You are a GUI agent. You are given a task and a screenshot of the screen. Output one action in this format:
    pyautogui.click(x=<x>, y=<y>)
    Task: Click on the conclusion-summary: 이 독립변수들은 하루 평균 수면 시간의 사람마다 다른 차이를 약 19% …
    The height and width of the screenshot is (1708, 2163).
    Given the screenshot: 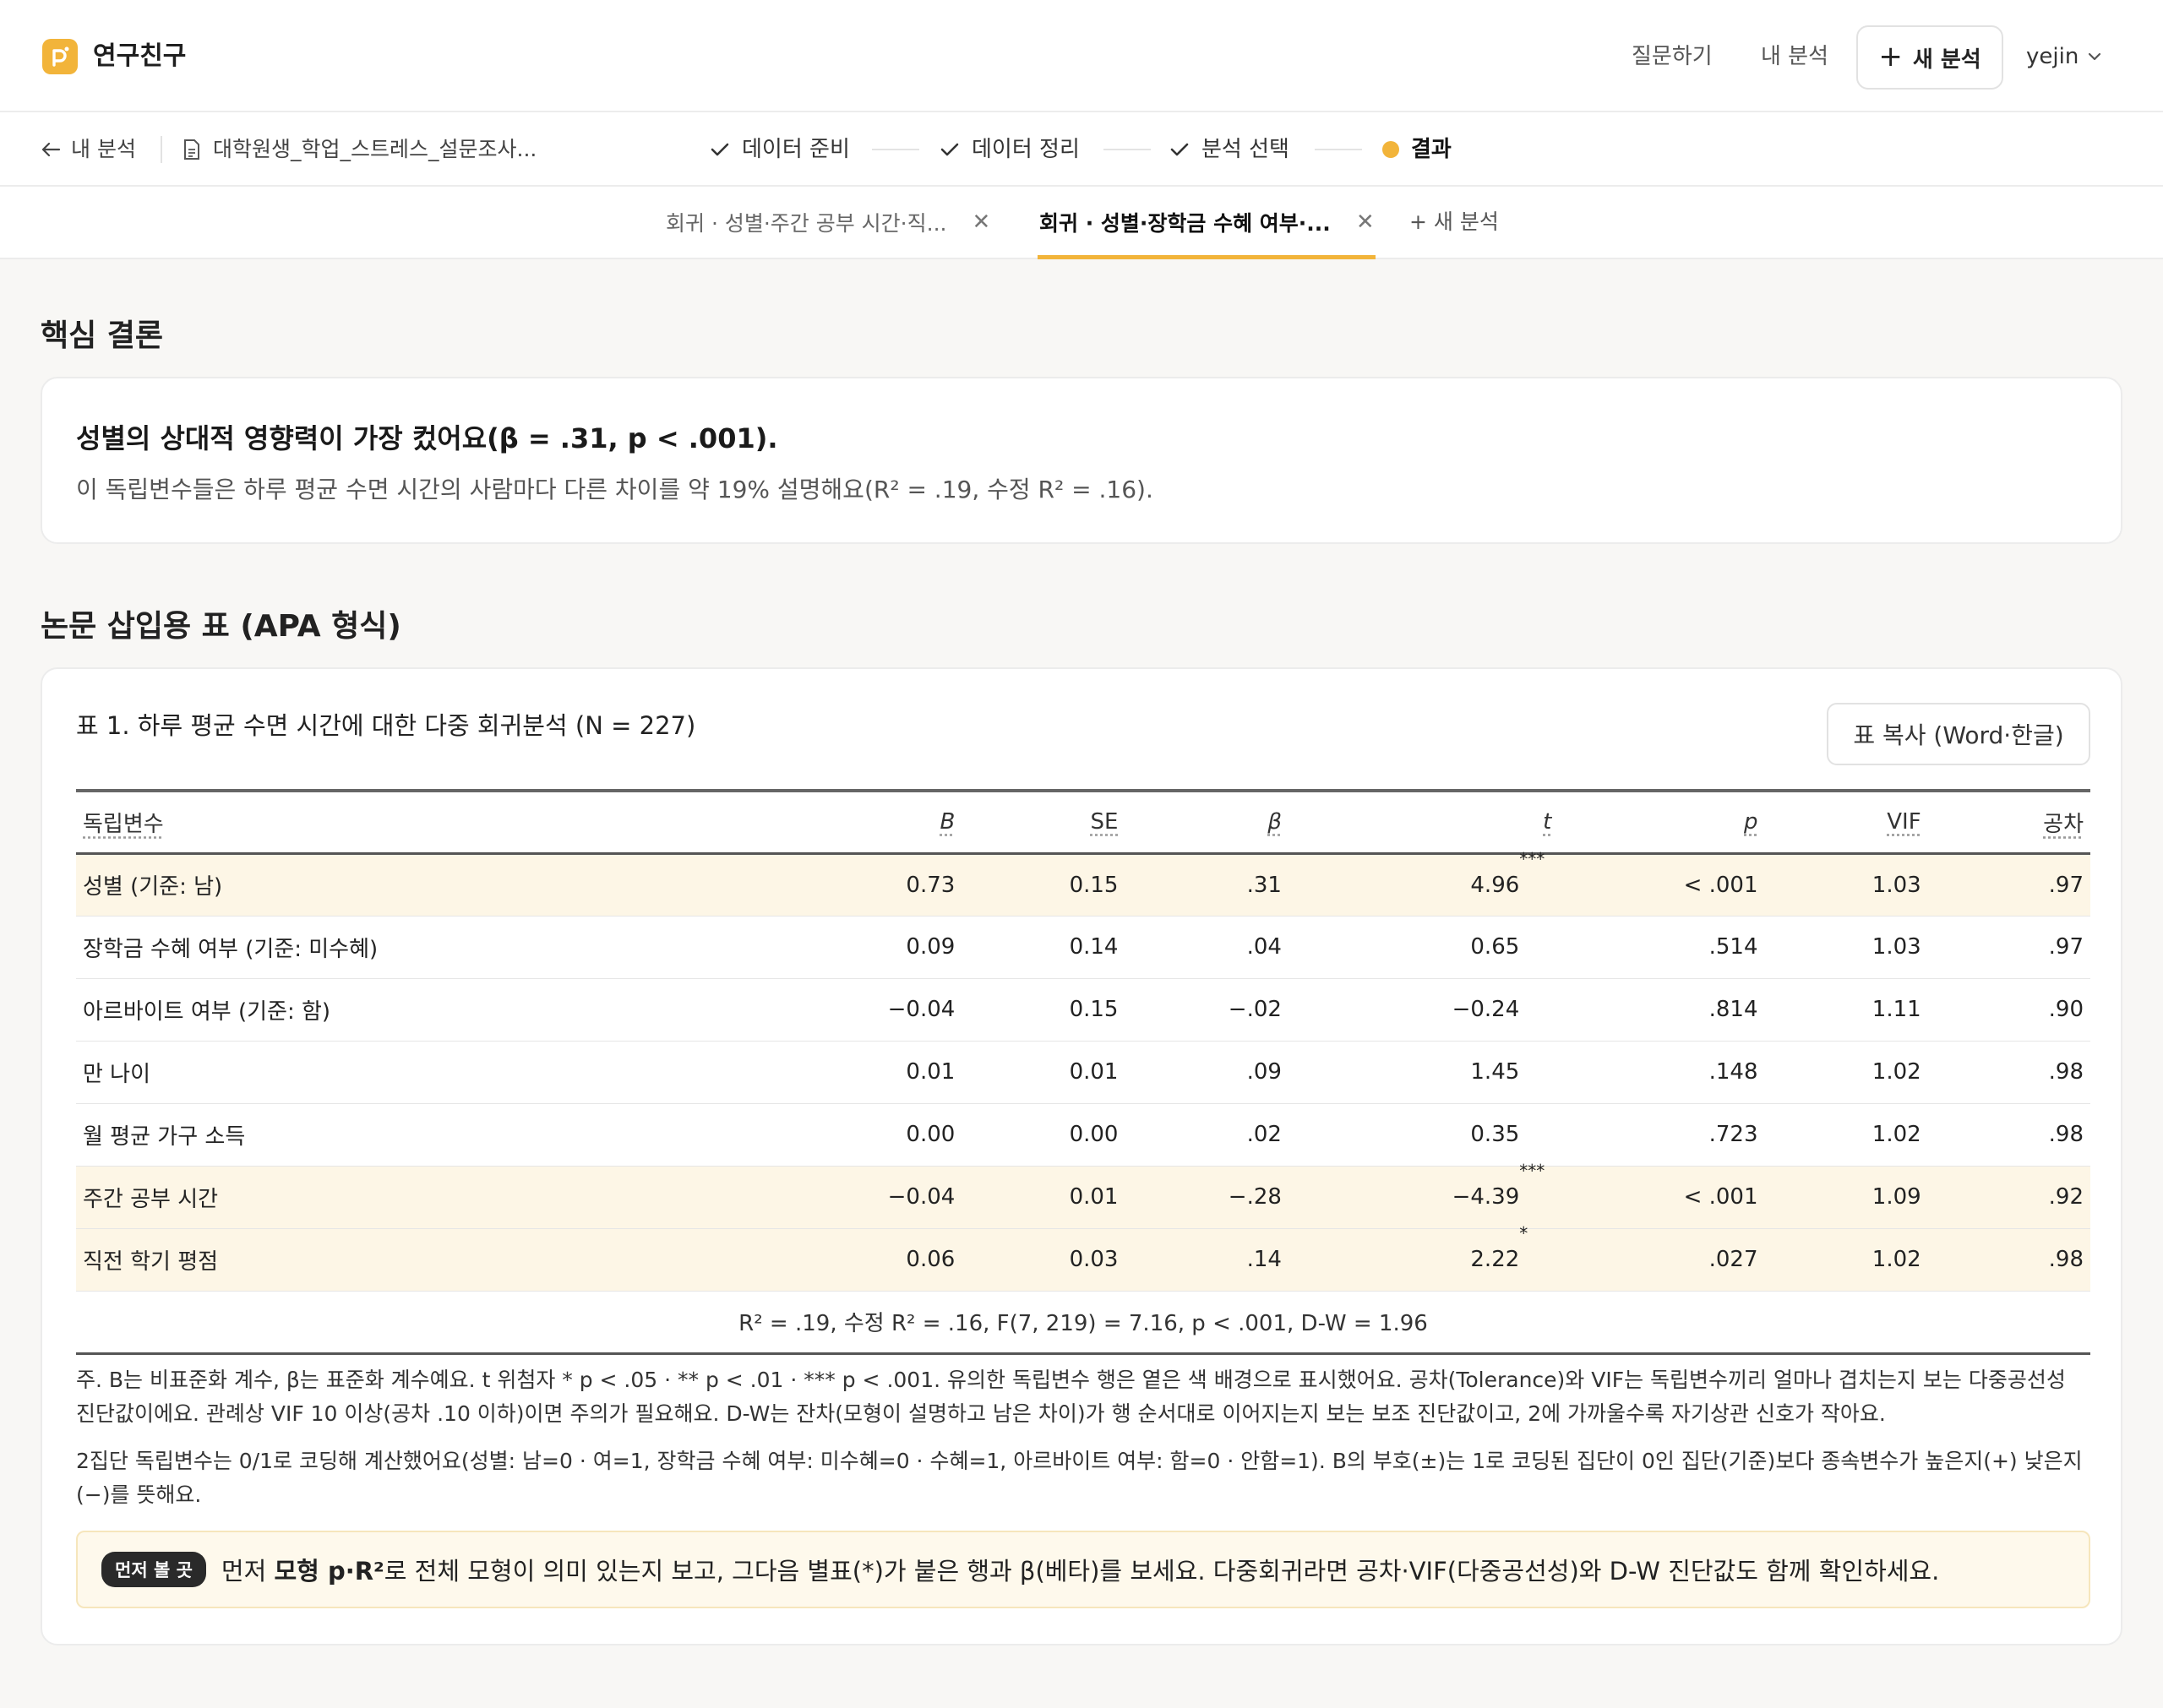 What is the action you would take?
    pyautogui.click(x=614, y=490)
    